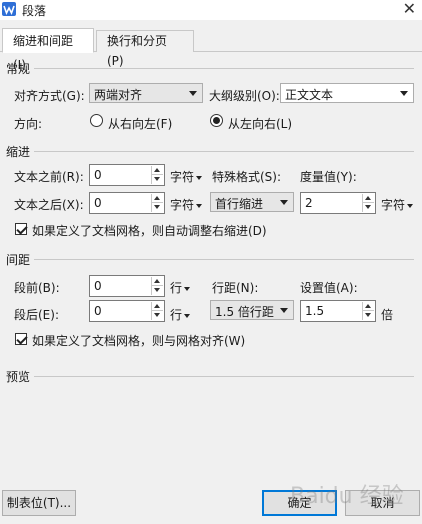 The height and width of the screenshot is (524, 422). Describe the element at coordinates (186, 204) in the screenshot. I see `indent-after-unit: 字符` at that location.